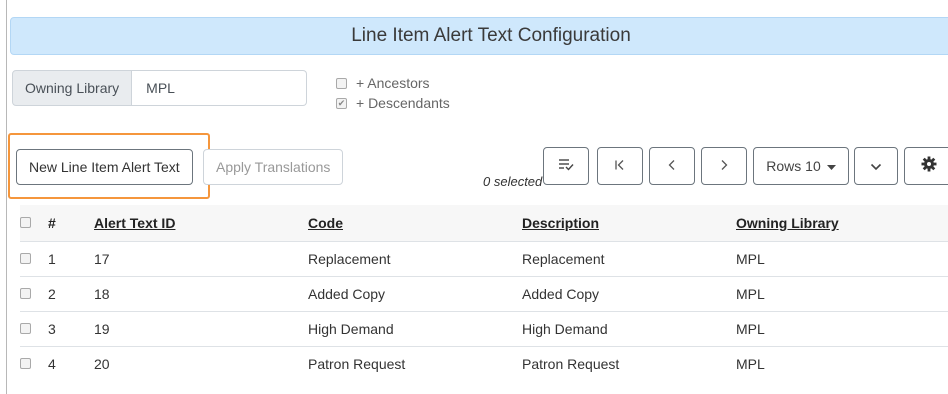  I want to click on description-header: Description, so click(629, 223).